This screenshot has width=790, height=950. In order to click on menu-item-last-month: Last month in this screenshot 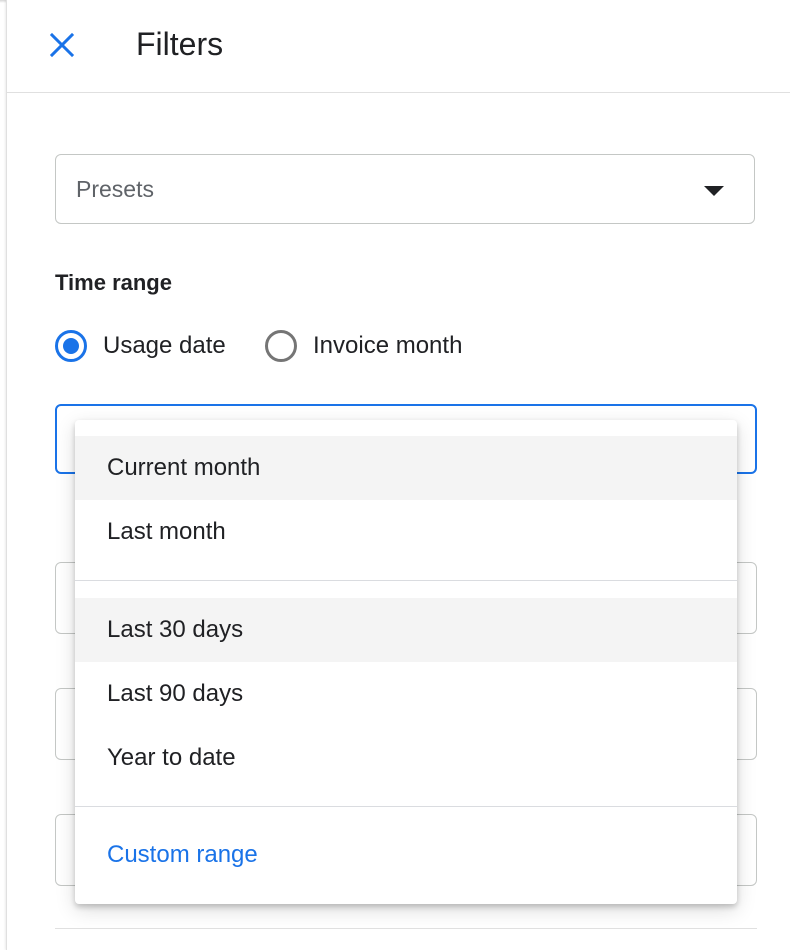, I will do `click(406, 532)`.